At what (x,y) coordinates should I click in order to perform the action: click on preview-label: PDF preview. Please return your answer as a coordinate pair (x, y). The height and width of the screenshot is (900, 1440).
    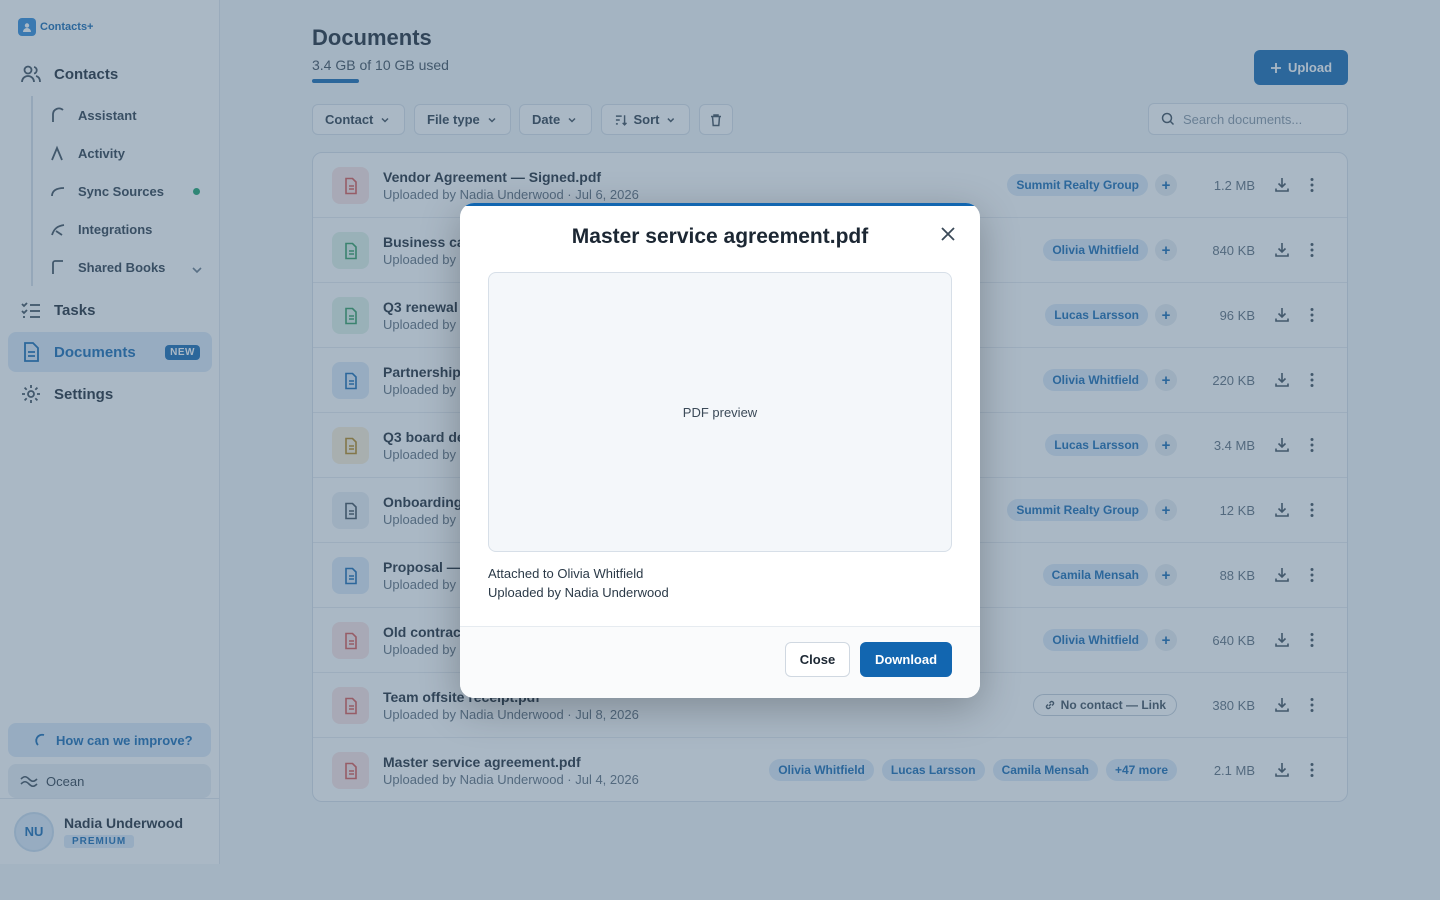
    Looking at the image, I should click on (720, 412).